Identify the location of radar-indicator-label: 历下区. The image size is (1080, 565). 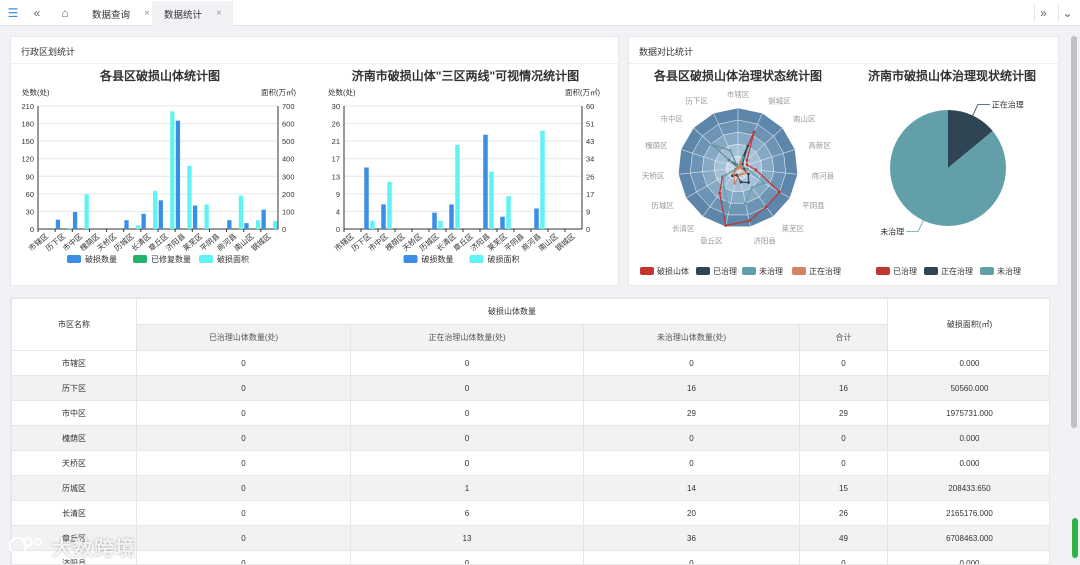
(696, 100).